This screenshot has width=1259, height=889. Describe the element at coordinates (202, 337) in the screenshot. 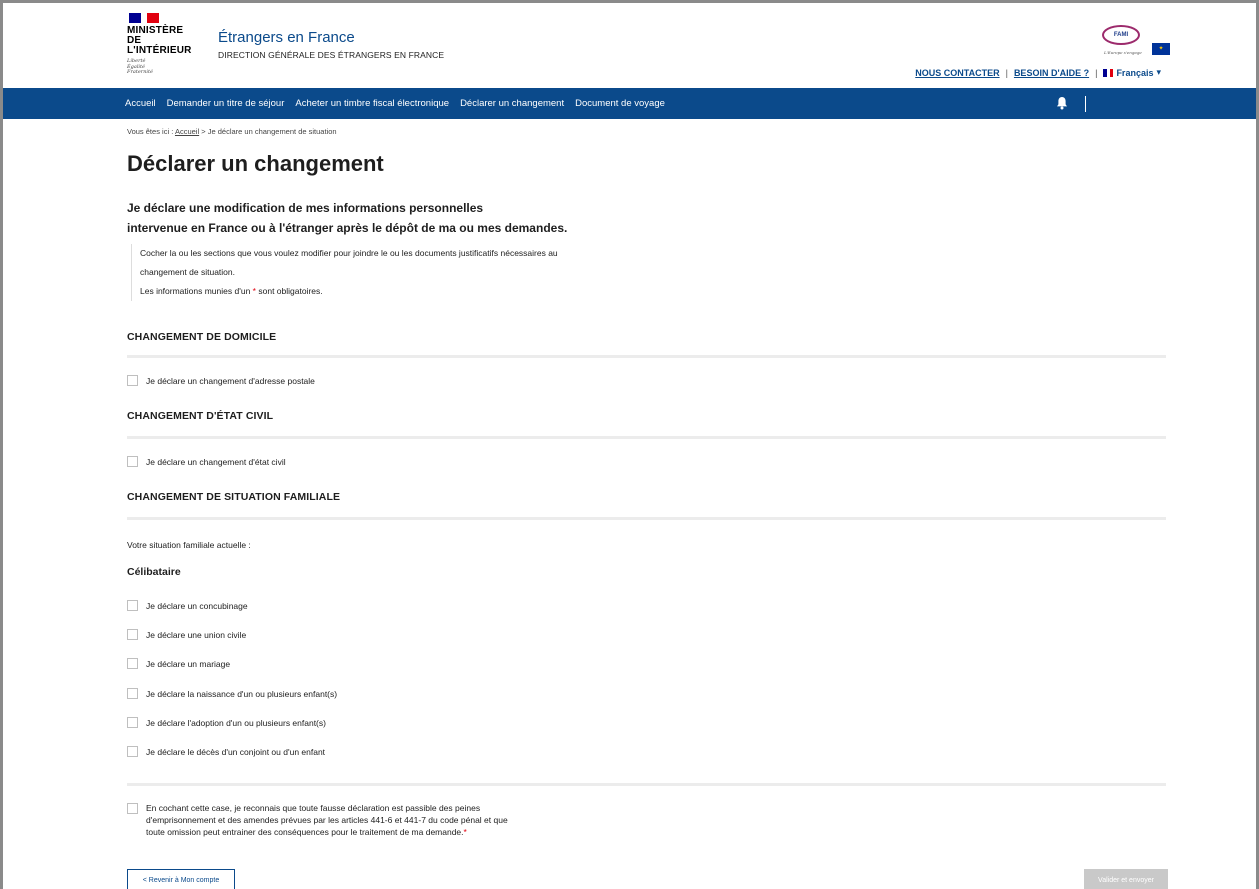

I see `section-title-domicile: CHANGEMENT DE DOMICILE` at that location.